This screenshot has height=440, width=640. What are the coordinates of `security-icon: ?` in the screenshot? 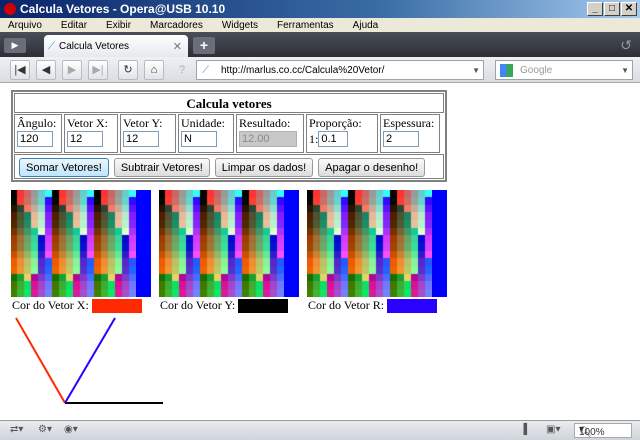 It's located at (182, 70).